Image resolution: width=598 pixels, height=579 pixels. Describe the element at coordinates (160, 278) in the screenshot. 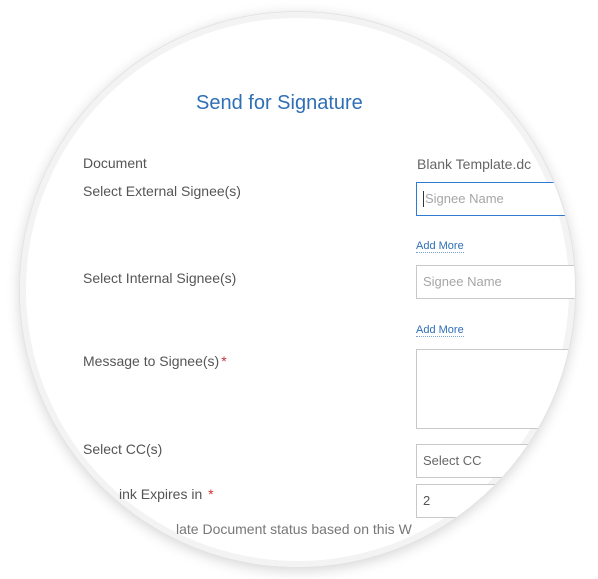

I see `internal-signees-label: Select Internal Signee(s)` at that location.